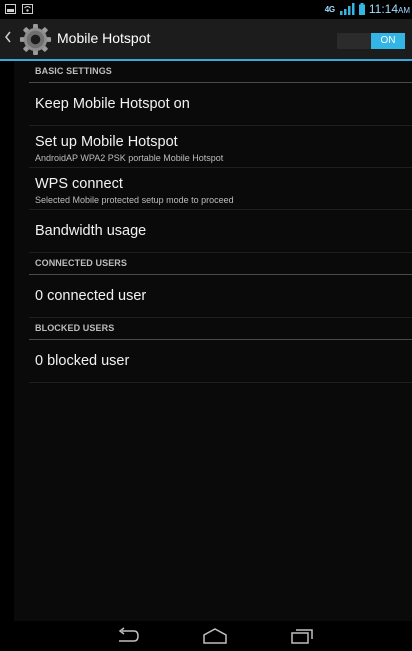  What do you see at coordinates (220, 231) in the screenshot?
I see `bandwidth-usage-item: Bandwidth usage` at bounding box center [220, 231].